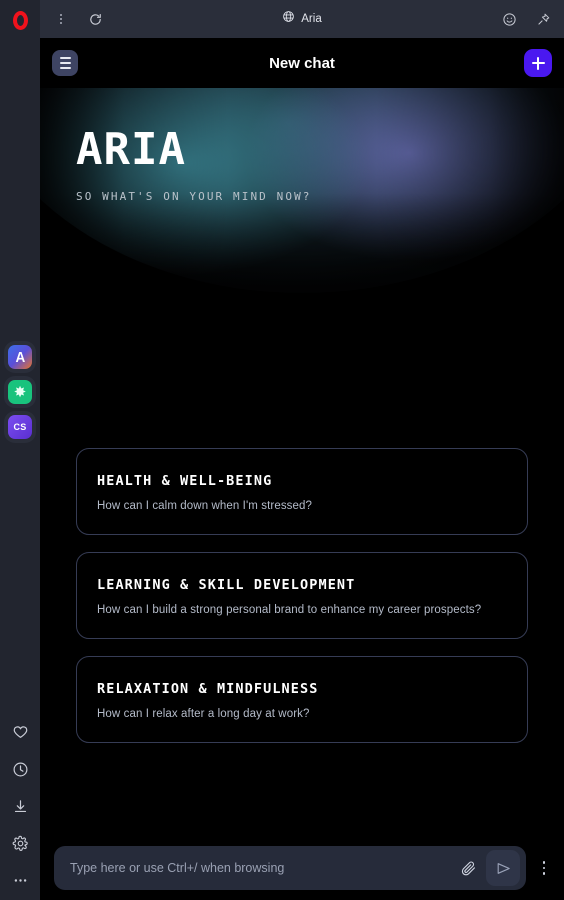  Describe the element at coordinates (538, 63) in the screenshot. I see `new-chat-button` at that location.